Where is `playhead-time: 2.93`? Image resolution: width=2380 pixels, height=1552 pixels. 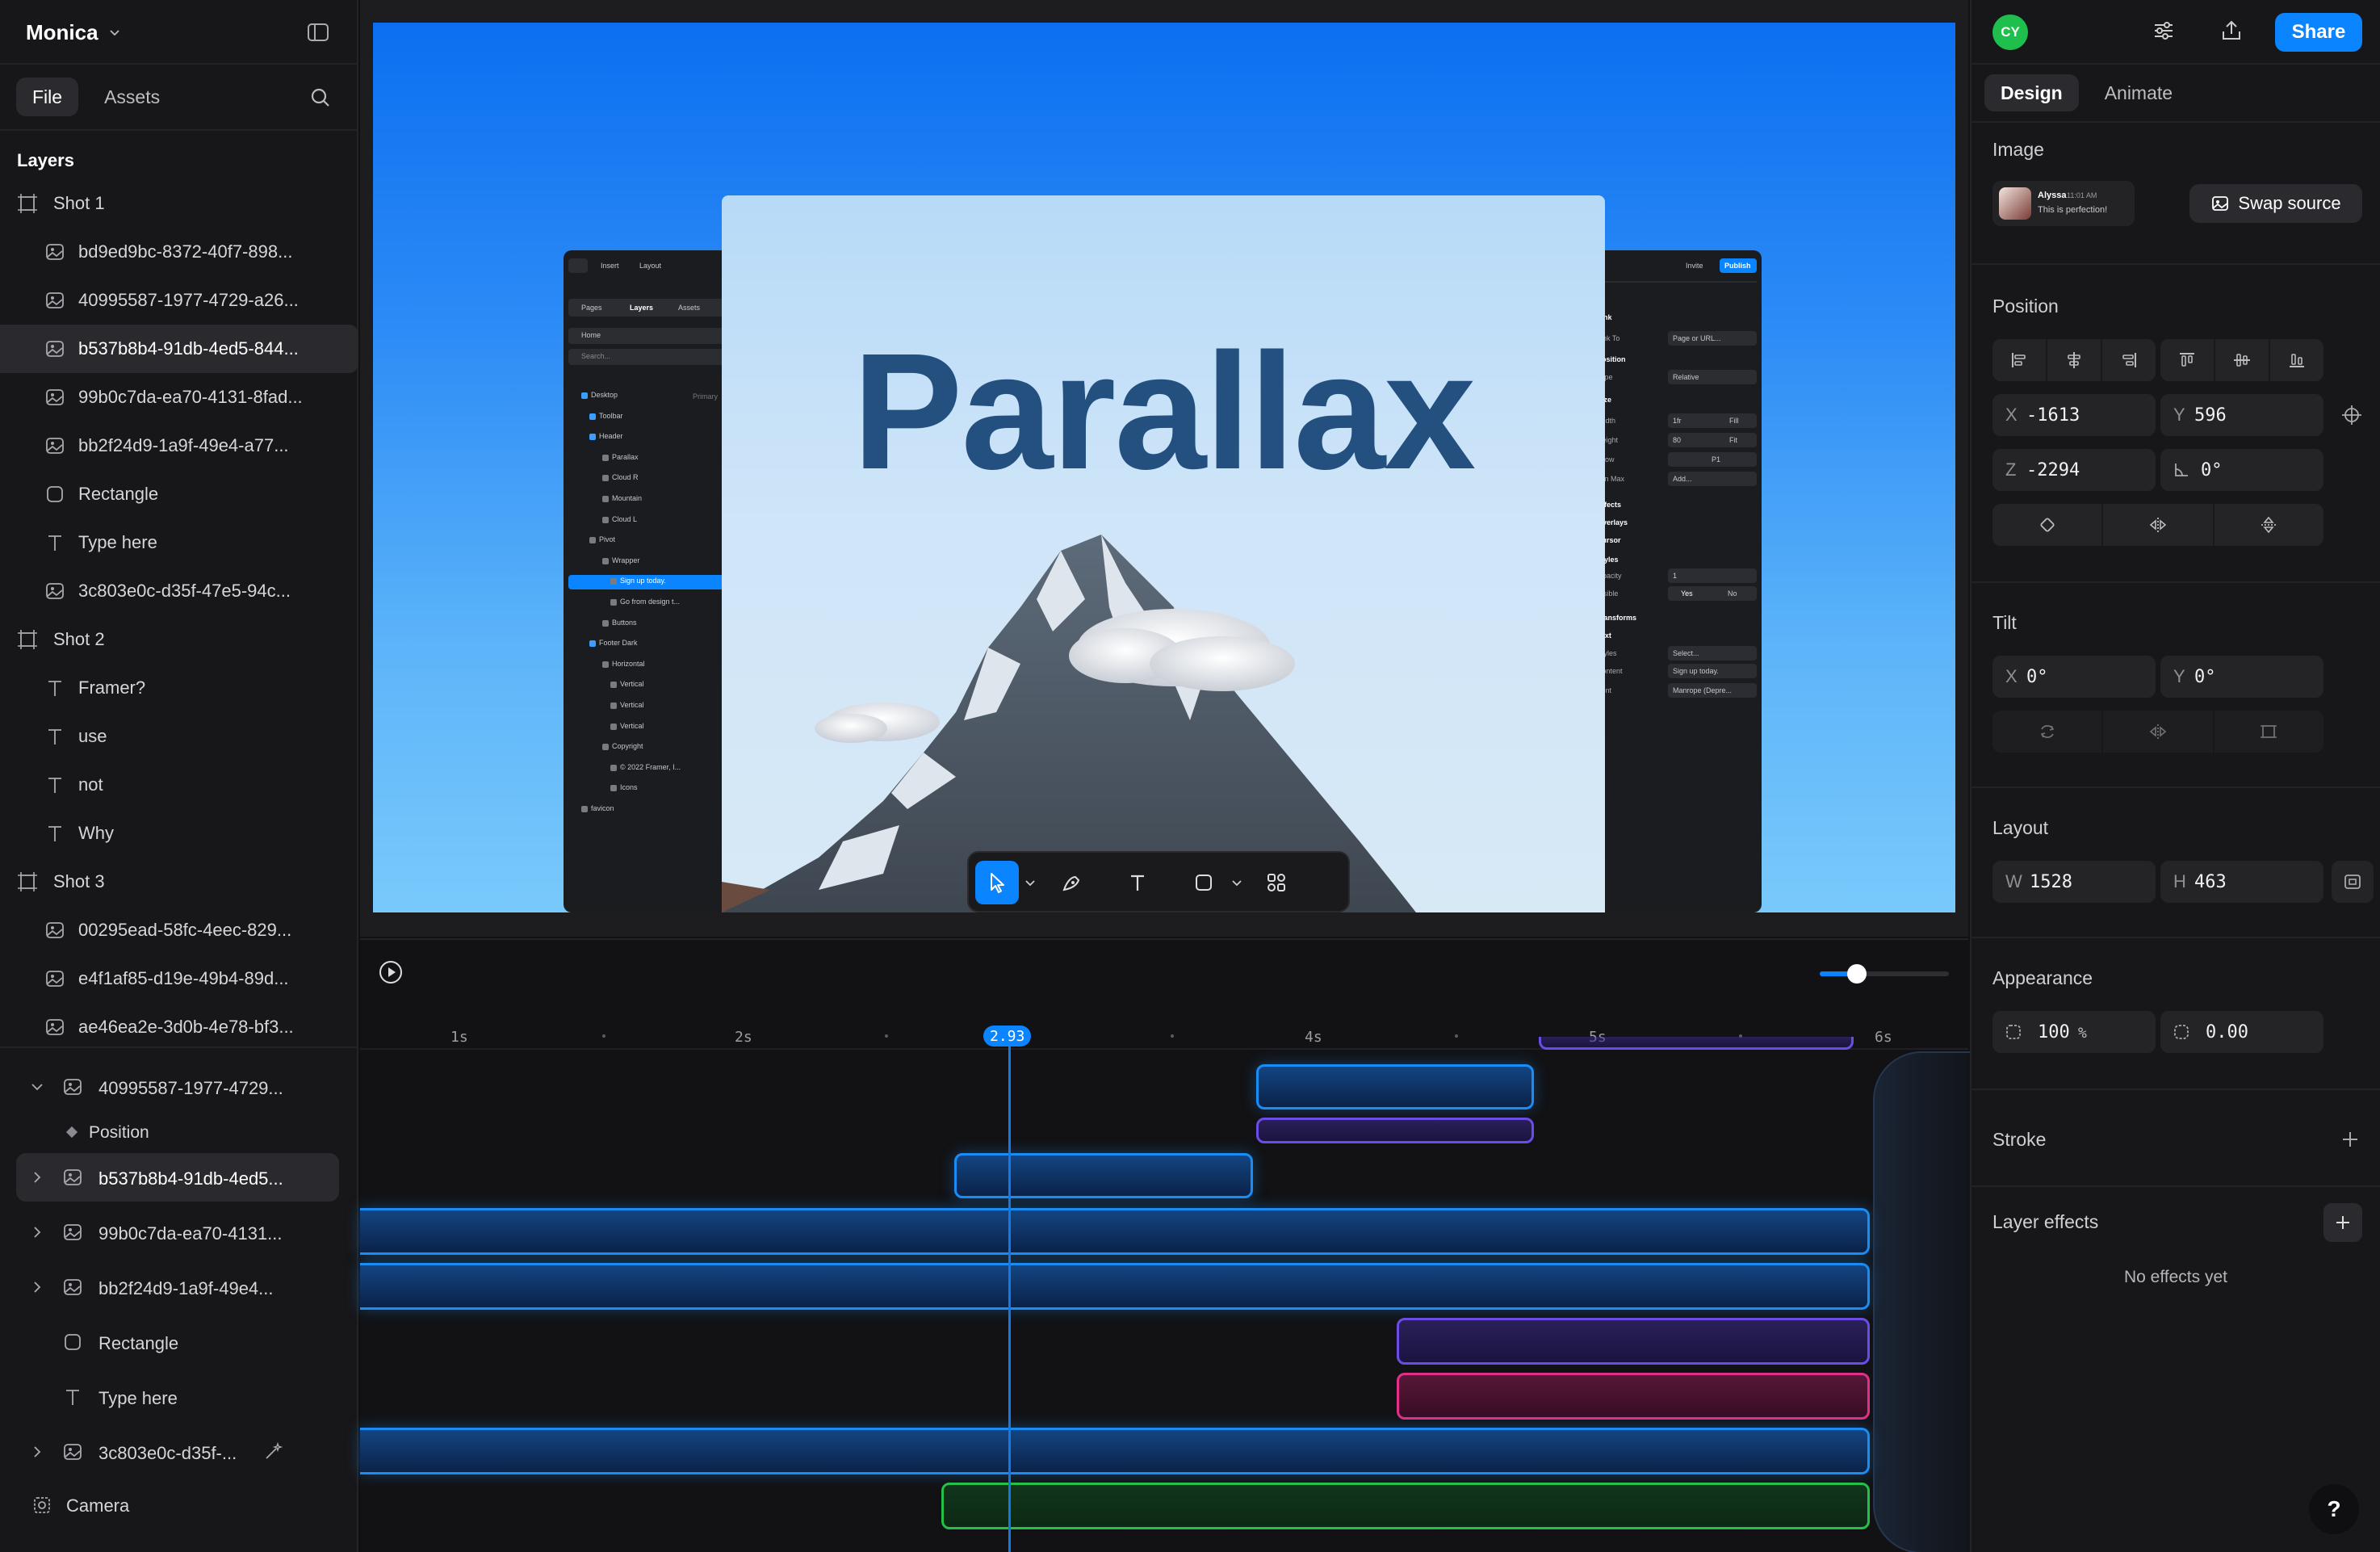
playhead-time: 2.93 is located at coordinates (1007, 1036).